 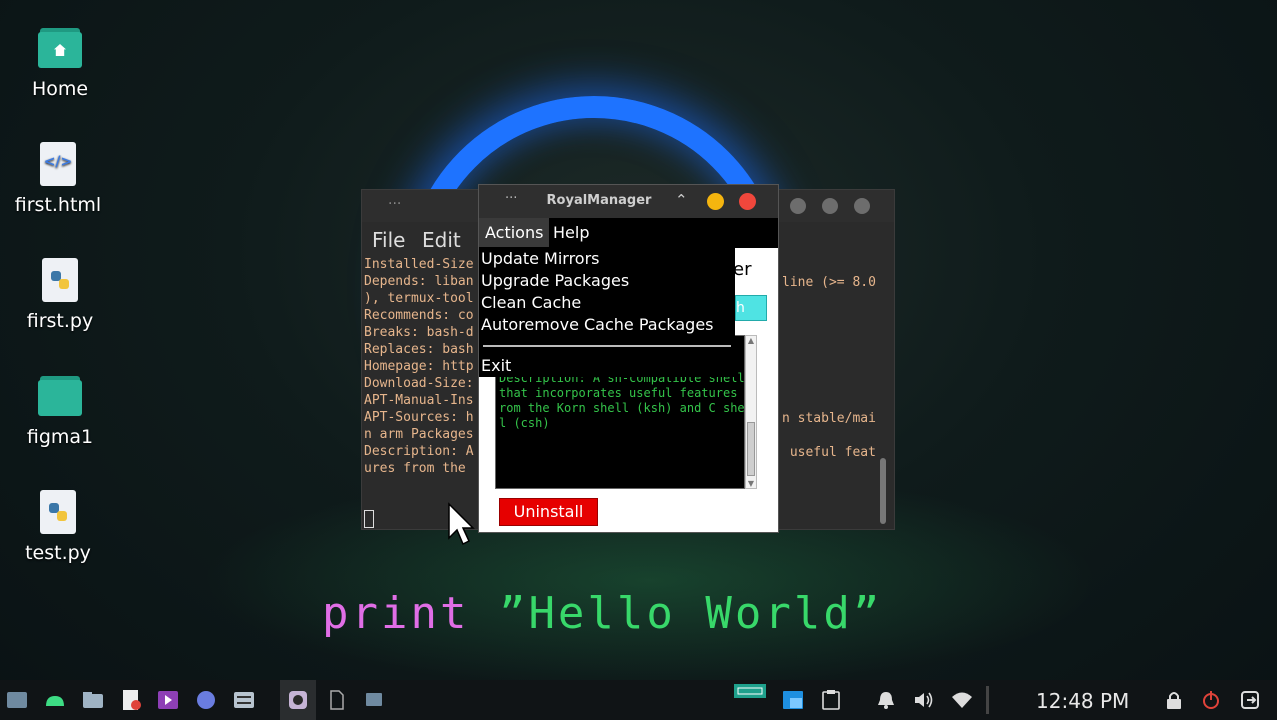 I want to click on search-button: h, so click(x=751, y=308).